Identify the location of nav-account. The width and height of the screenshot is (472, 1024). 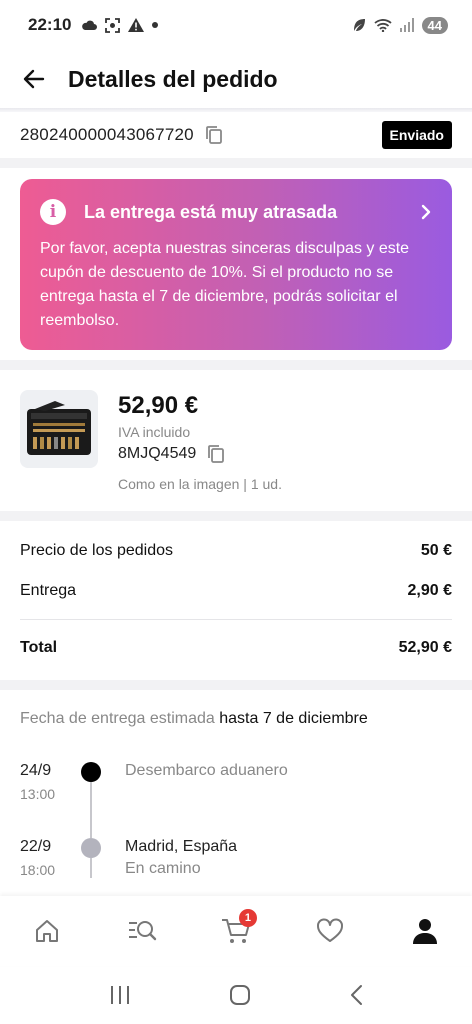
(425, 931).